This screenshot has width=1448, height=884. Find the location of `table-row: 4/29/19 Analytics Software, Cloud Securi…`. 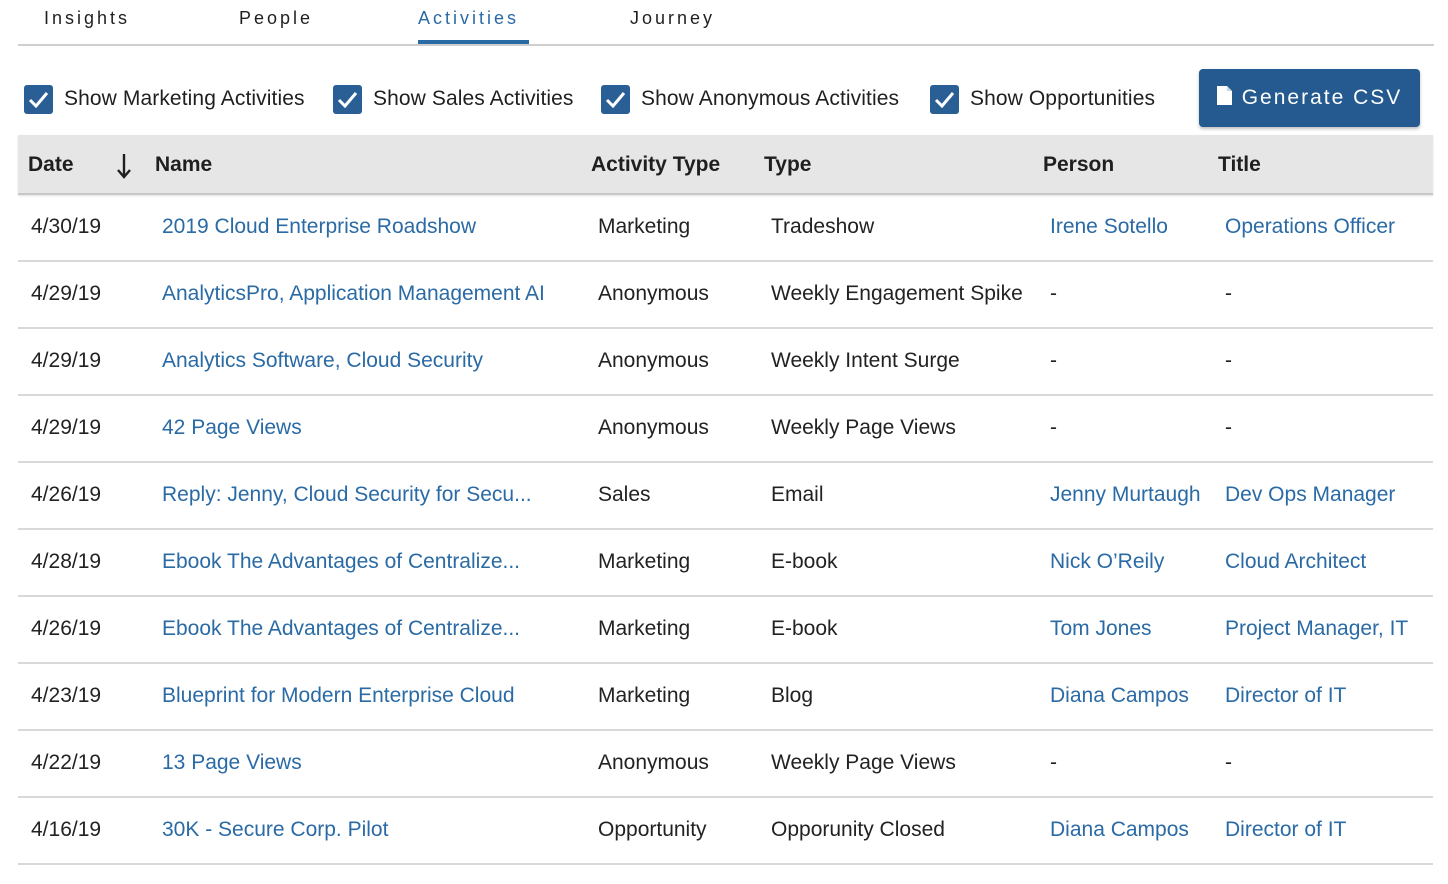

table-row: 4/29/19 Analytics Software, Cloud Securi… is located at coordinates (725, 362).